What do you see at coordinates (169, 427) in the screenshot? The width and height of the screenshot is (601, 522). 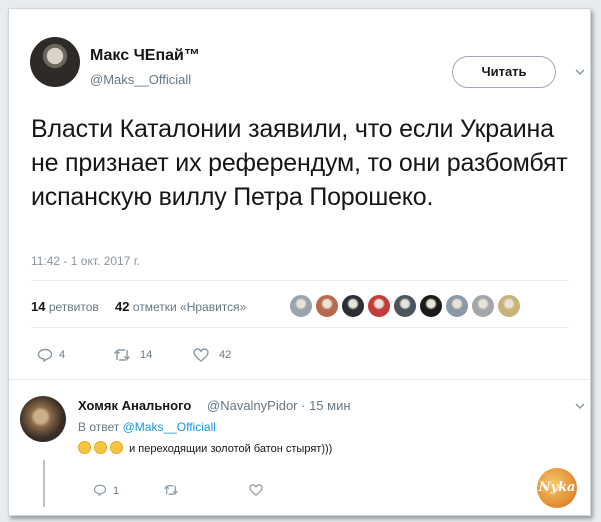 I see `reply-to-handle: @Maks__Officiall` at bounding box center [169, 427].